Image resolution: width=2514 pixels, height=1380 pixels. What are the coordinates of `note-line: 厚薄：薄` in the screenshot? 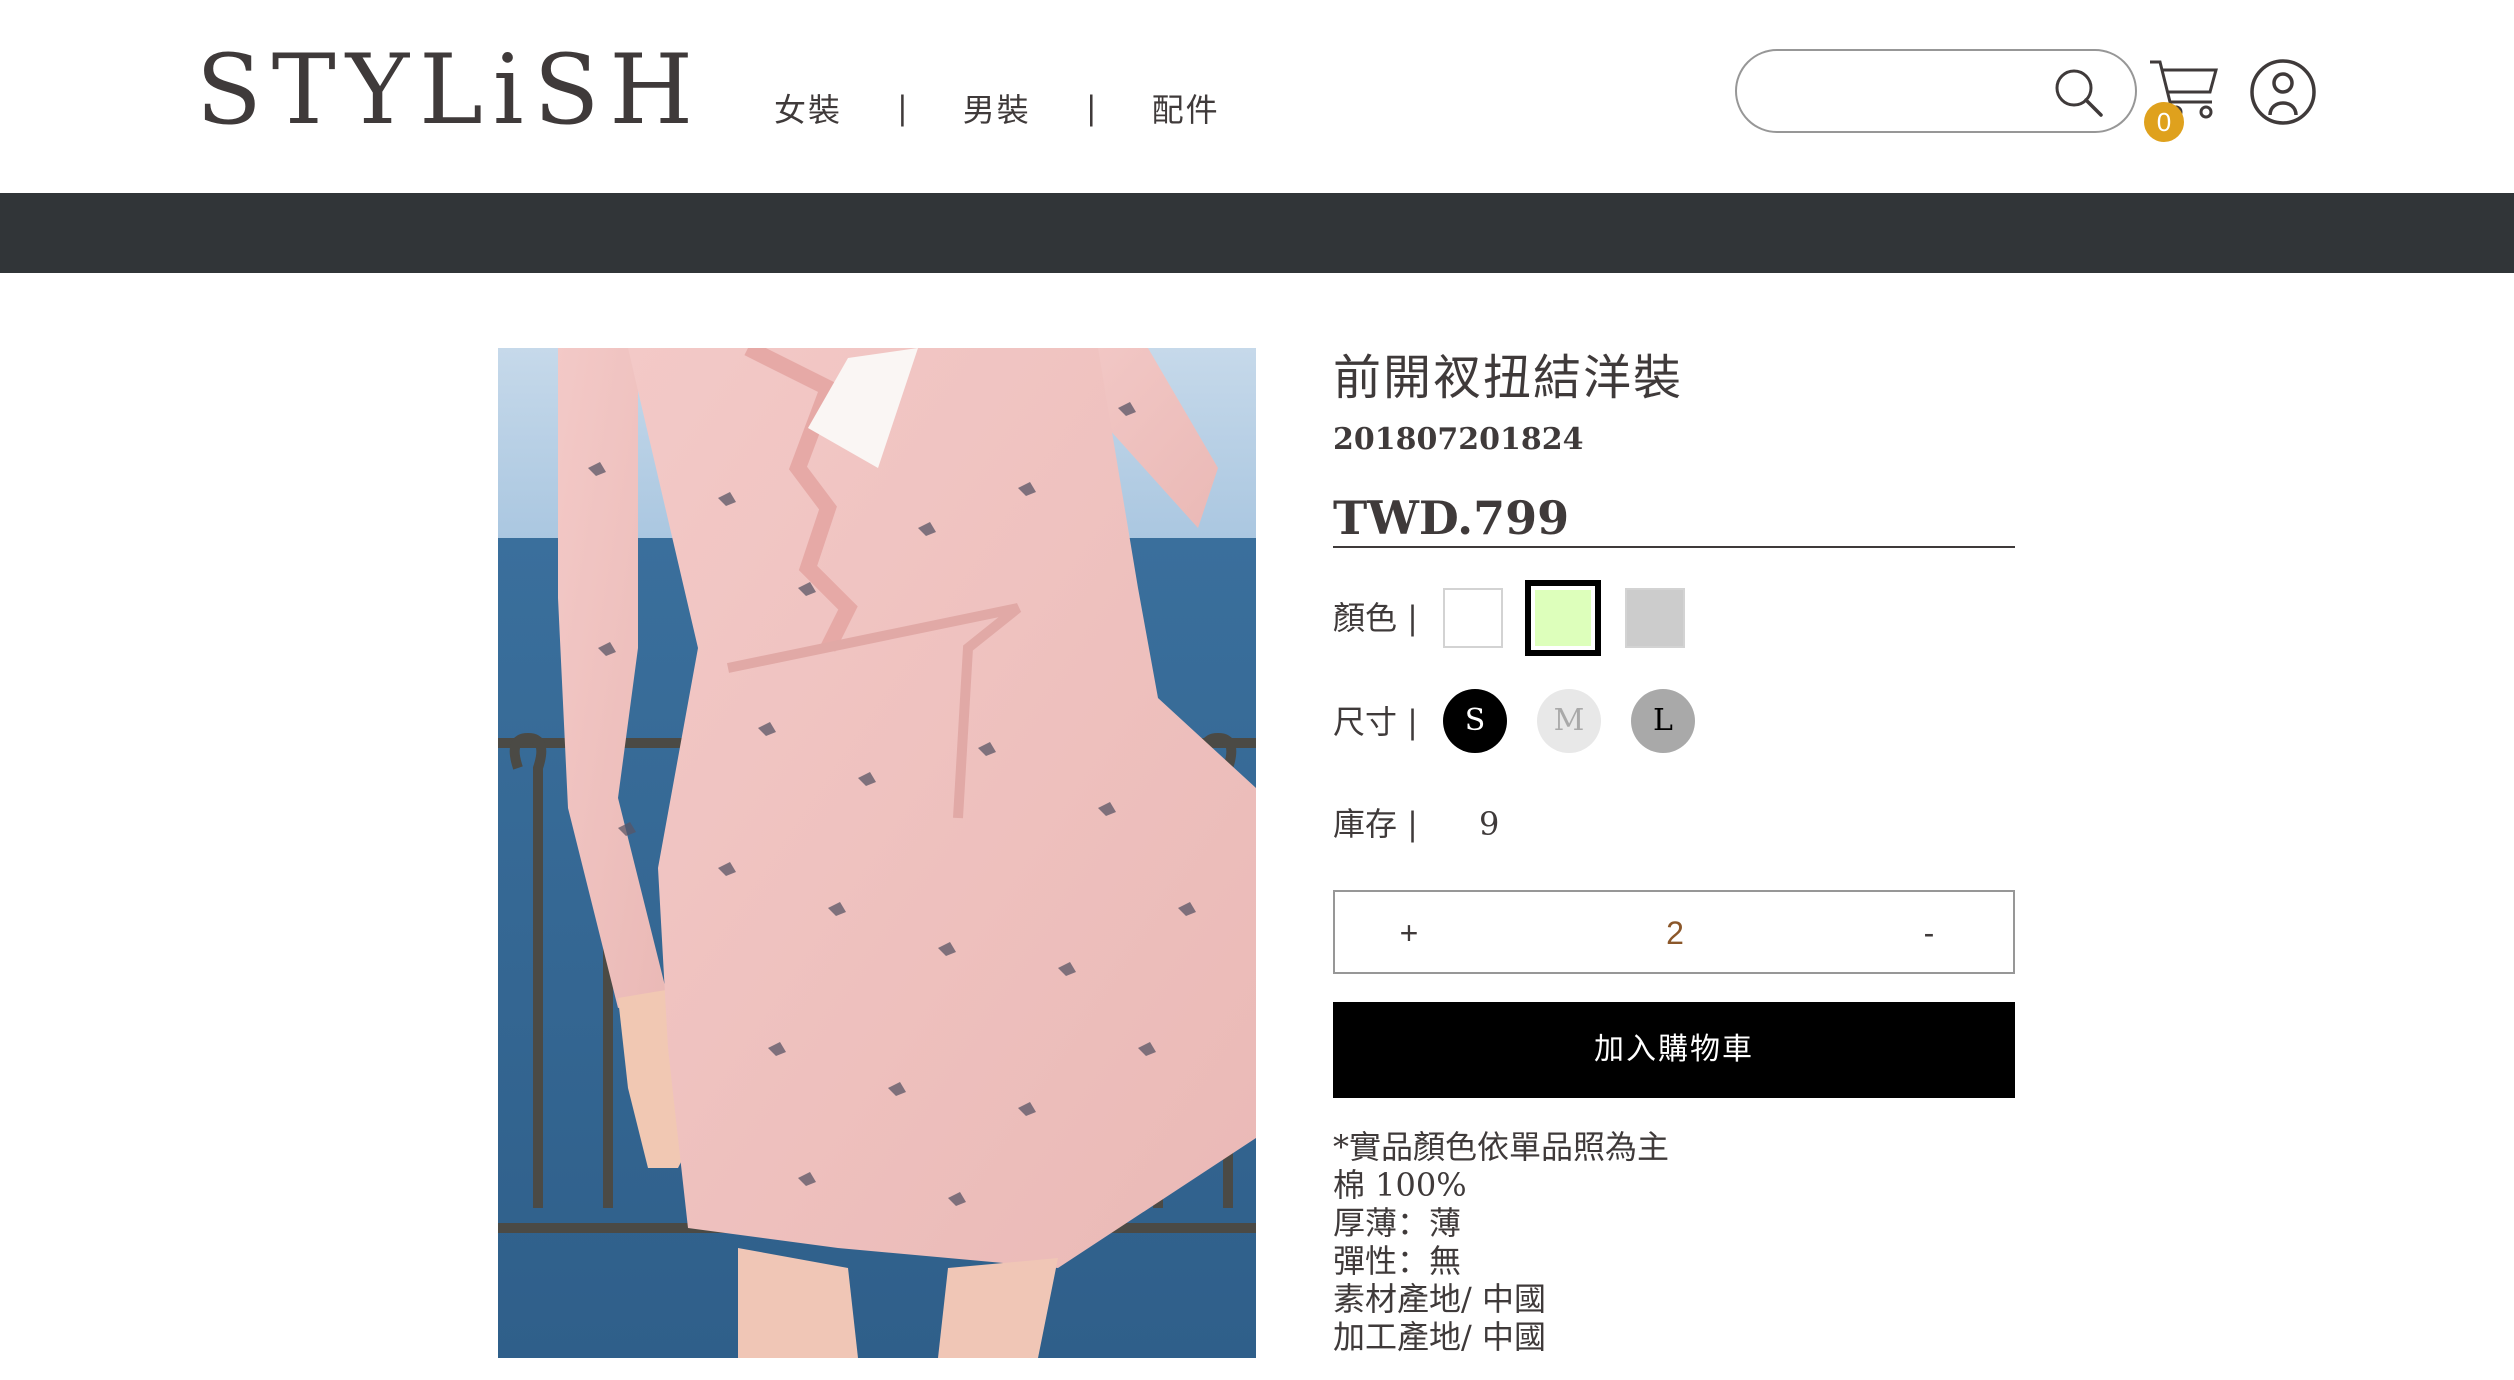 It's located at (1397, 1223).